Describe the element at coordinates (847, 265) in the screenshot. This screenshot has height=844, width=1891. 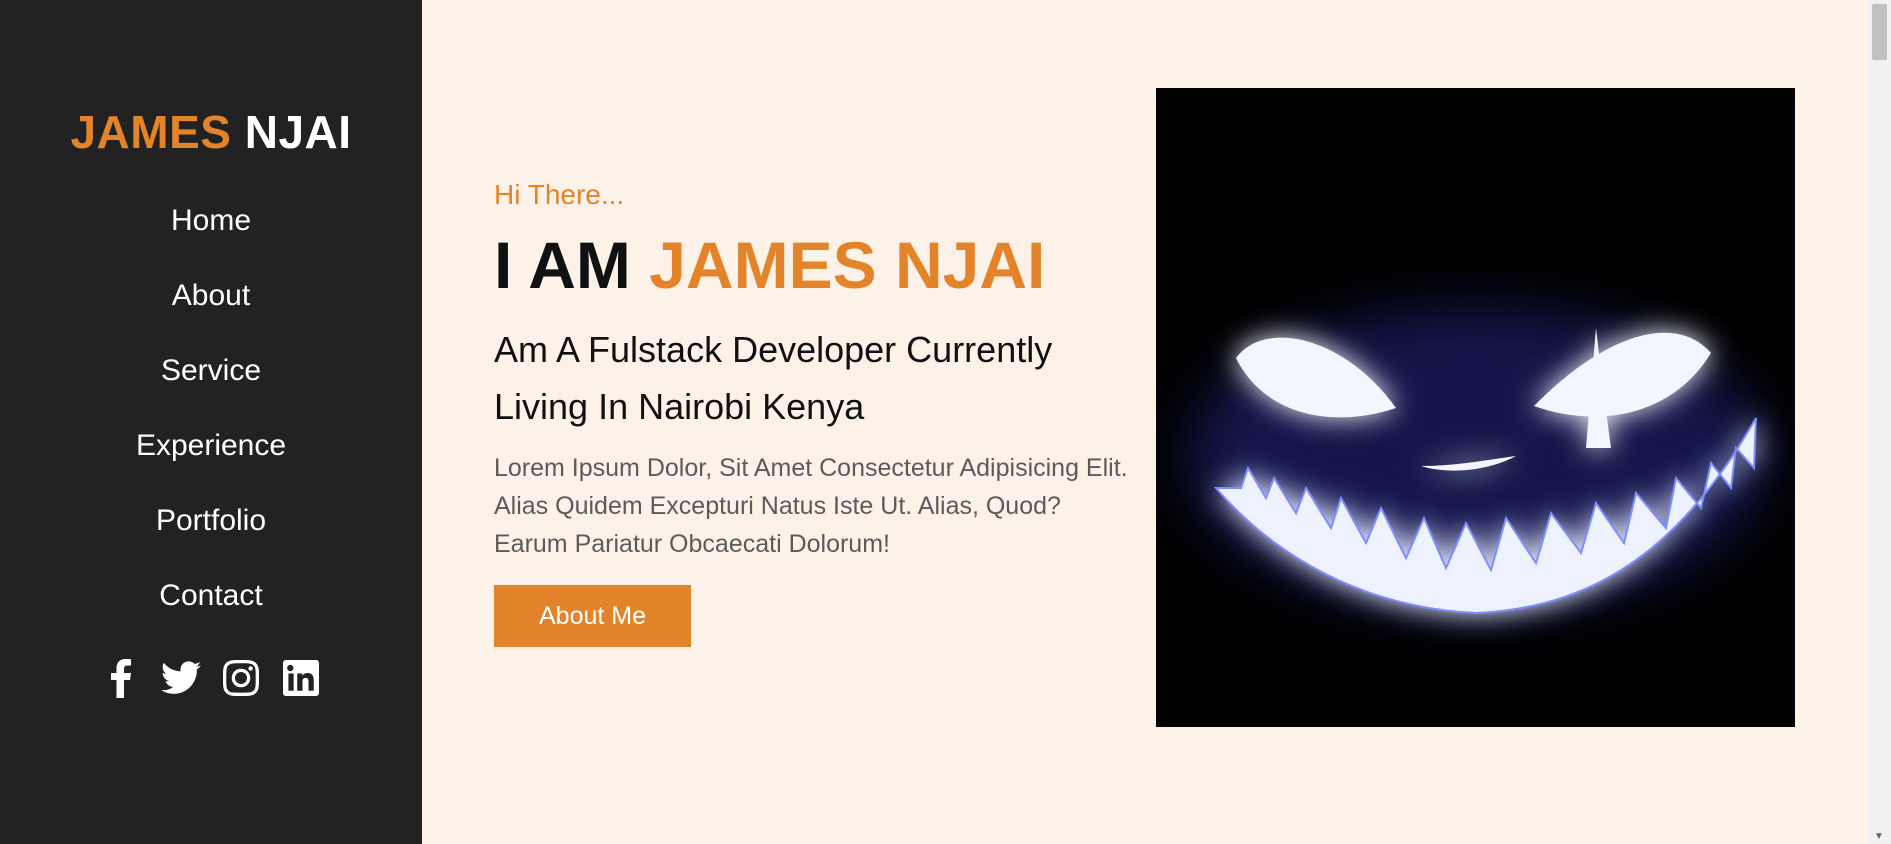
I see `headline-name: JAMES NJAI` at that location.